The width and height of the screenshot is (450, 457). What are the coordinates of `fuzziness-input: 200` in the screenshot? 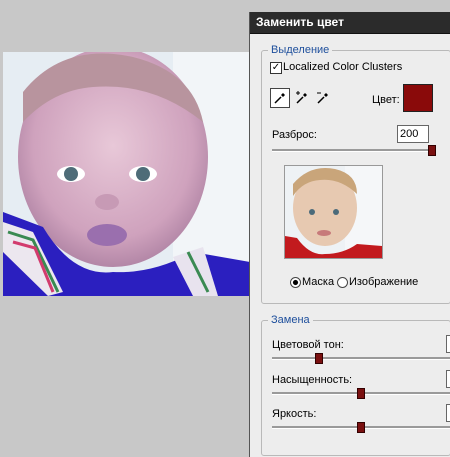 It's located at (413, 134).